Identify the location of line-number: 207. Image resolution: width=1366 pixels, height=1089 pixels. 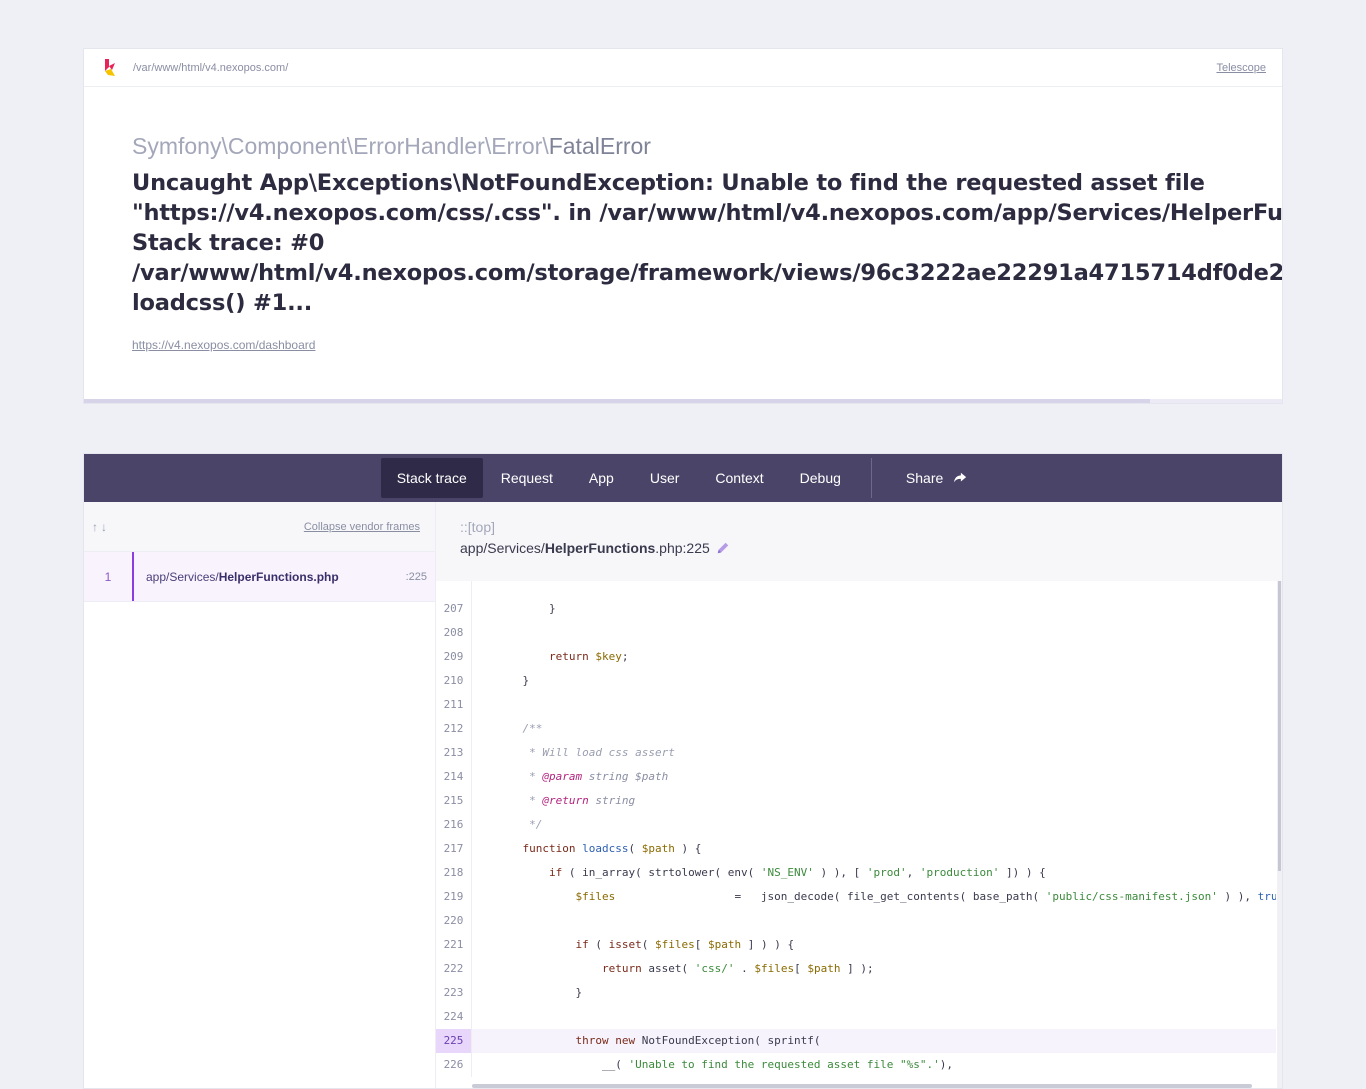
(454, 609).